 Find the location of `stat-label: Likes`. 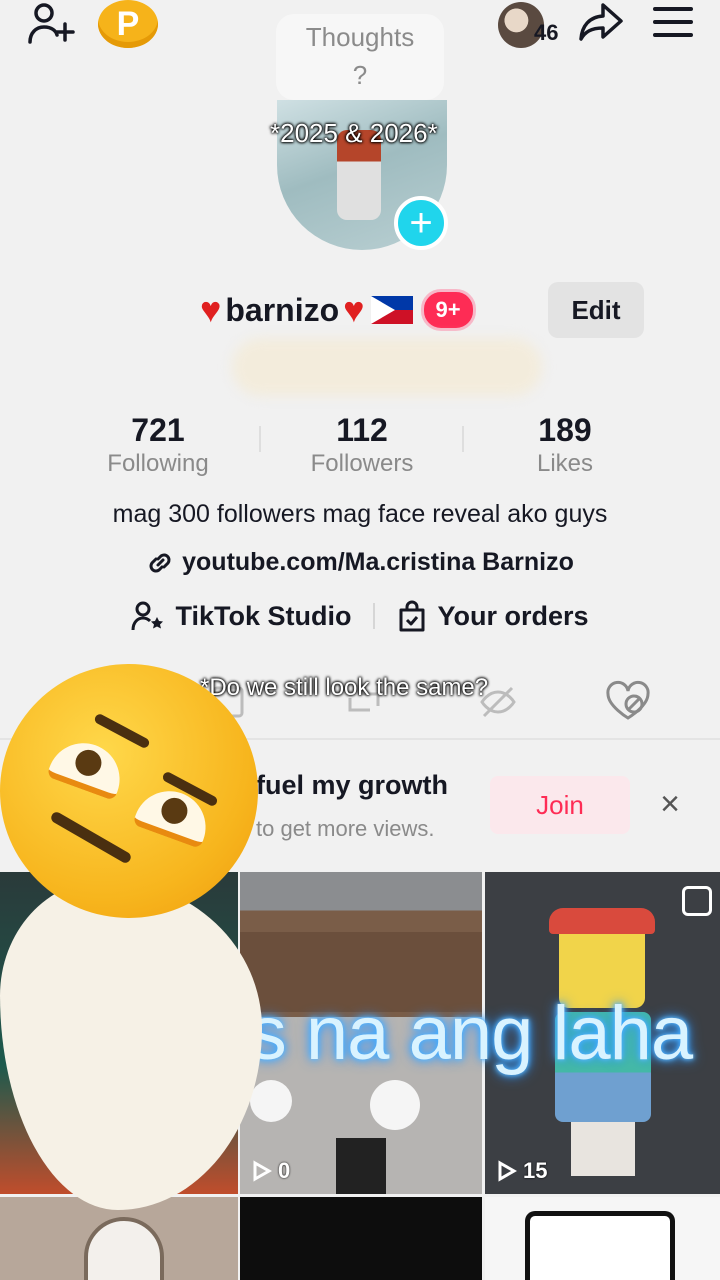

stat-label: Likes is located at coordinates (565, 463).